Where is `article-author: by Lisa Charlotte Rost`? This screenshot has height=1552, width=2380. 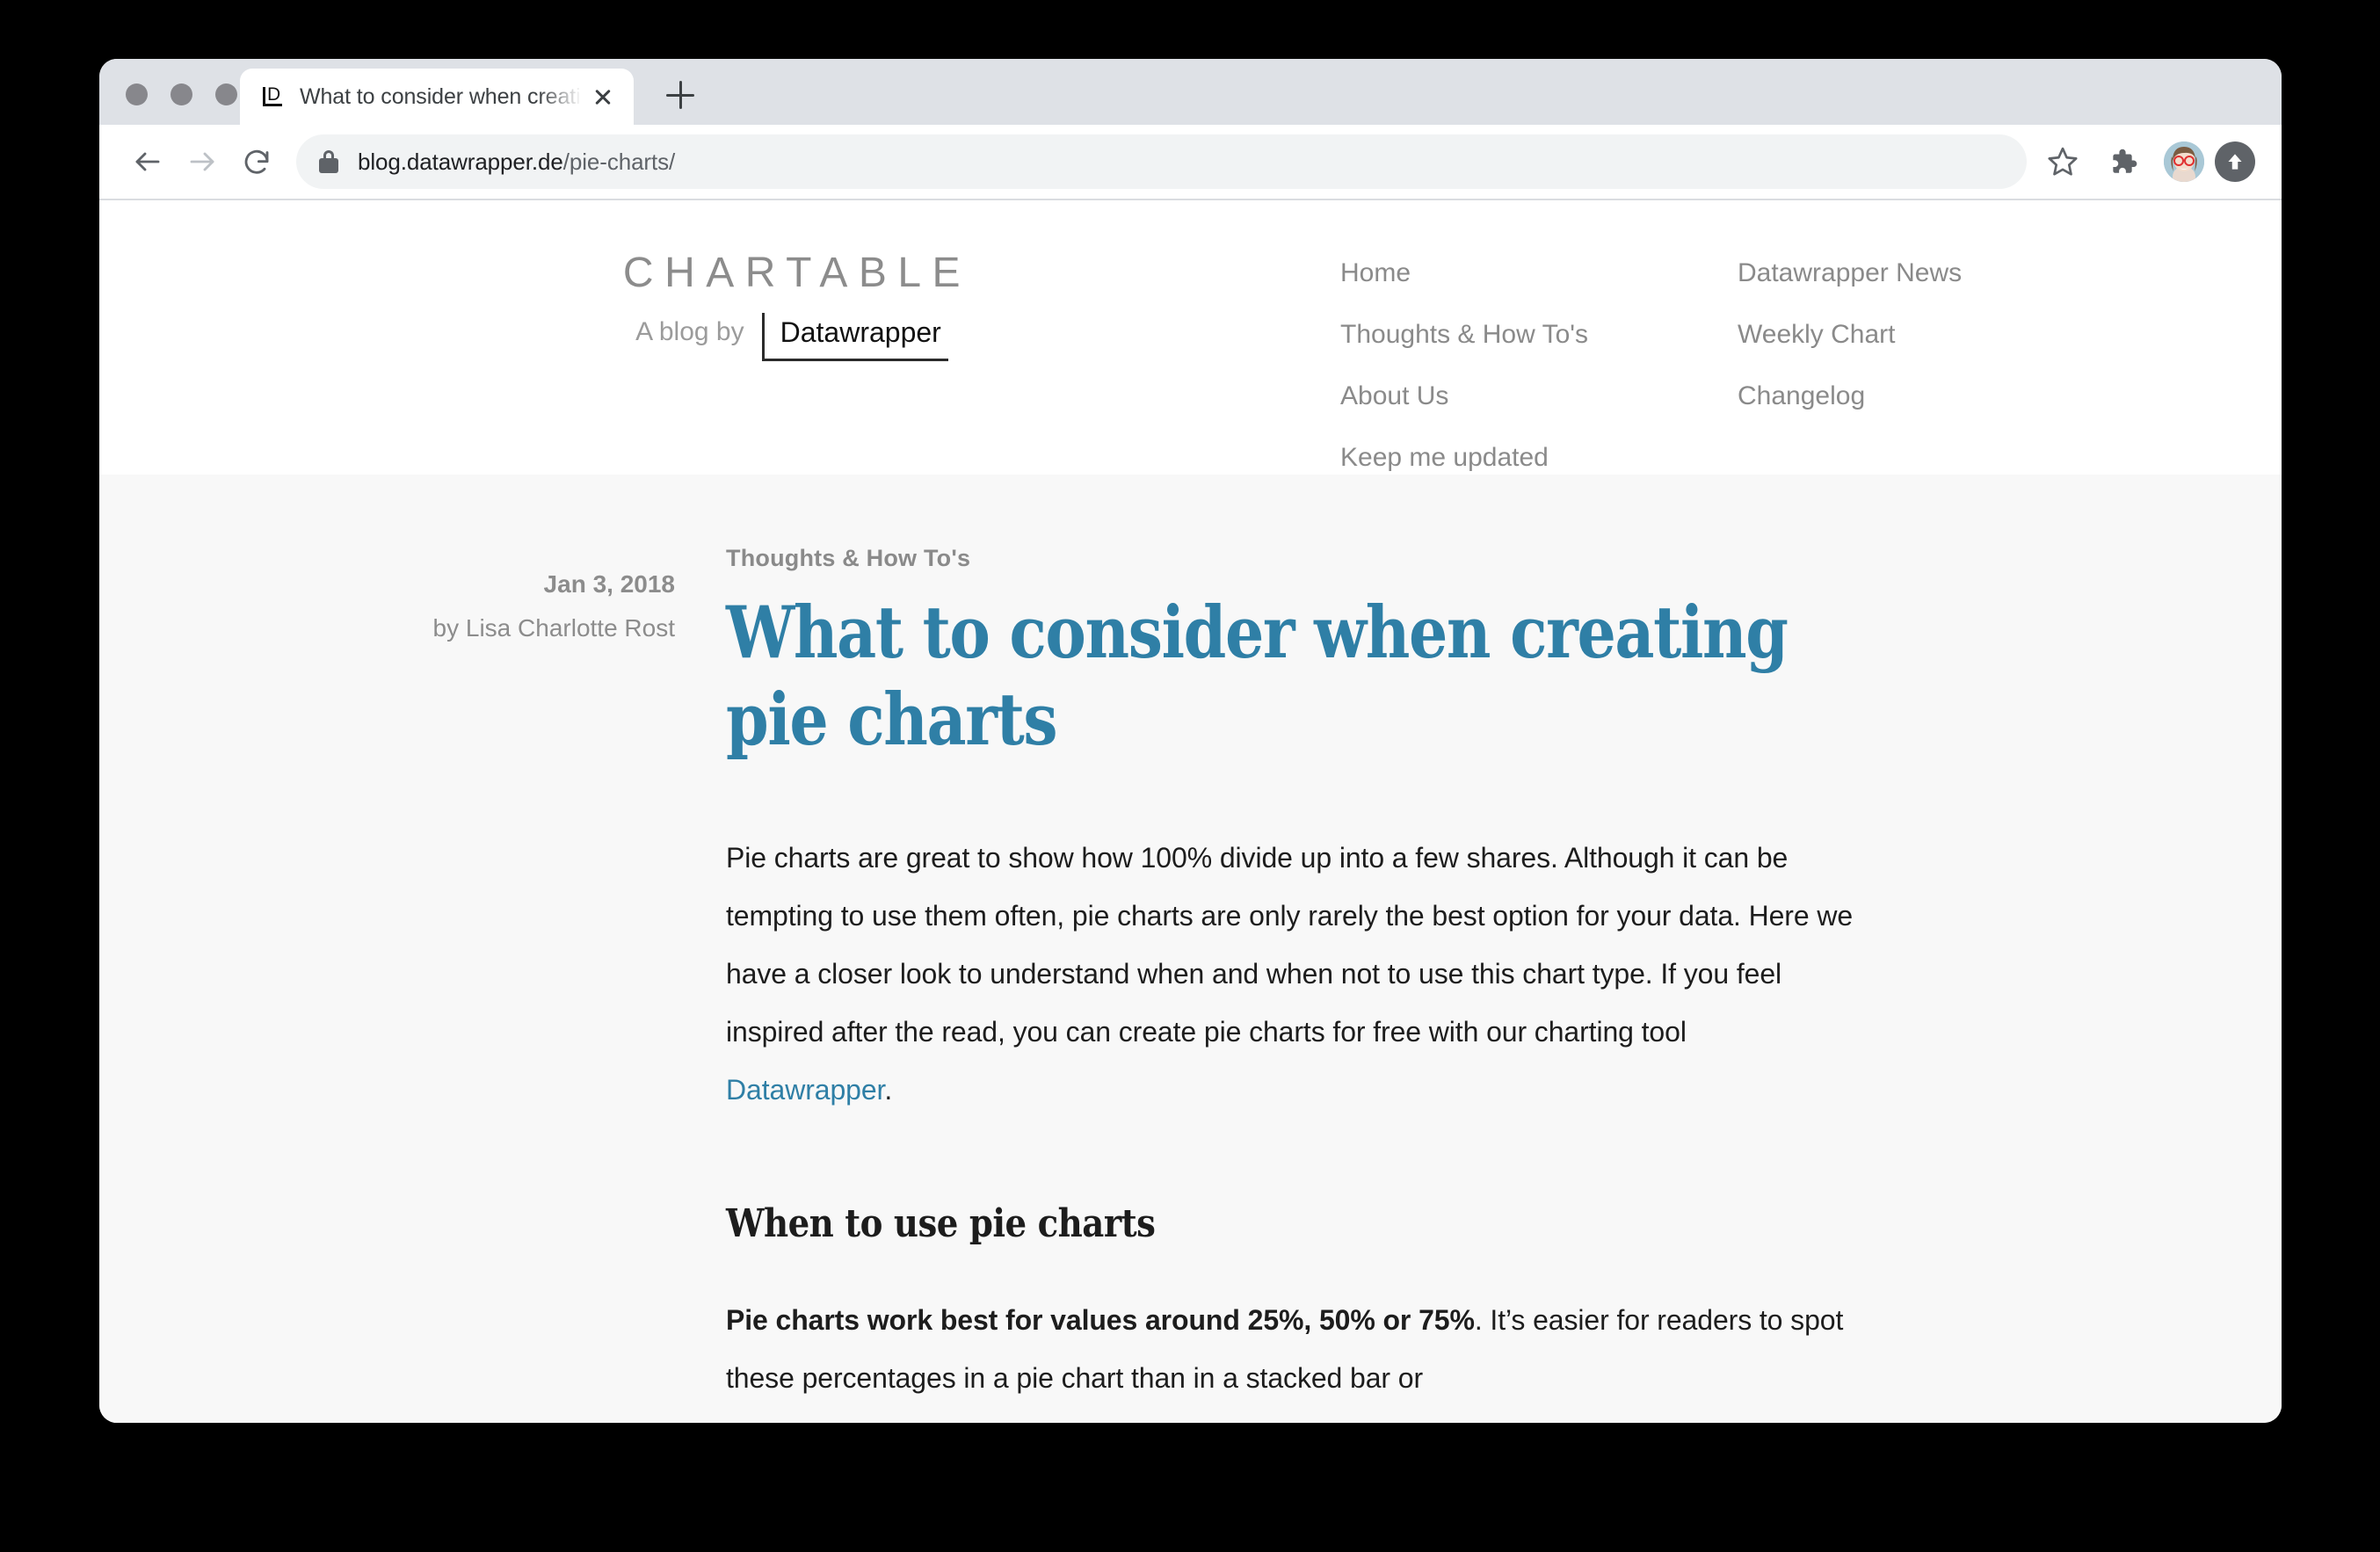
article-author: by Lisa Charlotte Rost is located at coordinates (553, 628).